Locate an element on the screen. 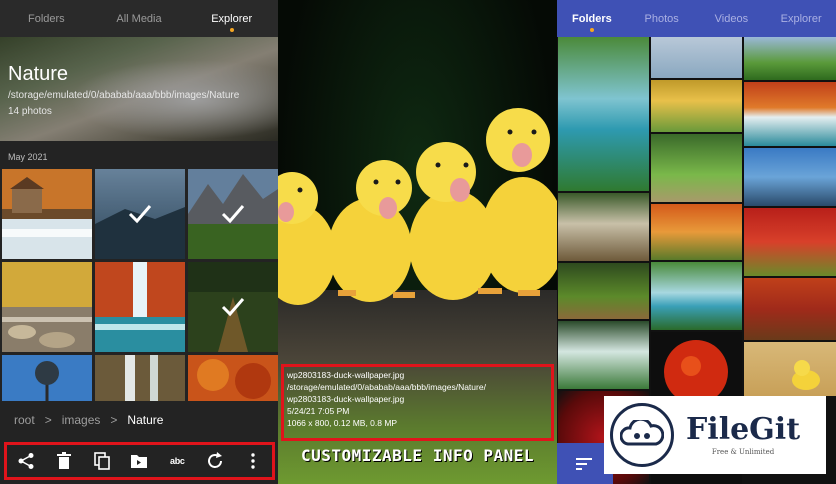 This screenshot has height=484, width=836. ducklings-photo is located at coordinates (417, 206).